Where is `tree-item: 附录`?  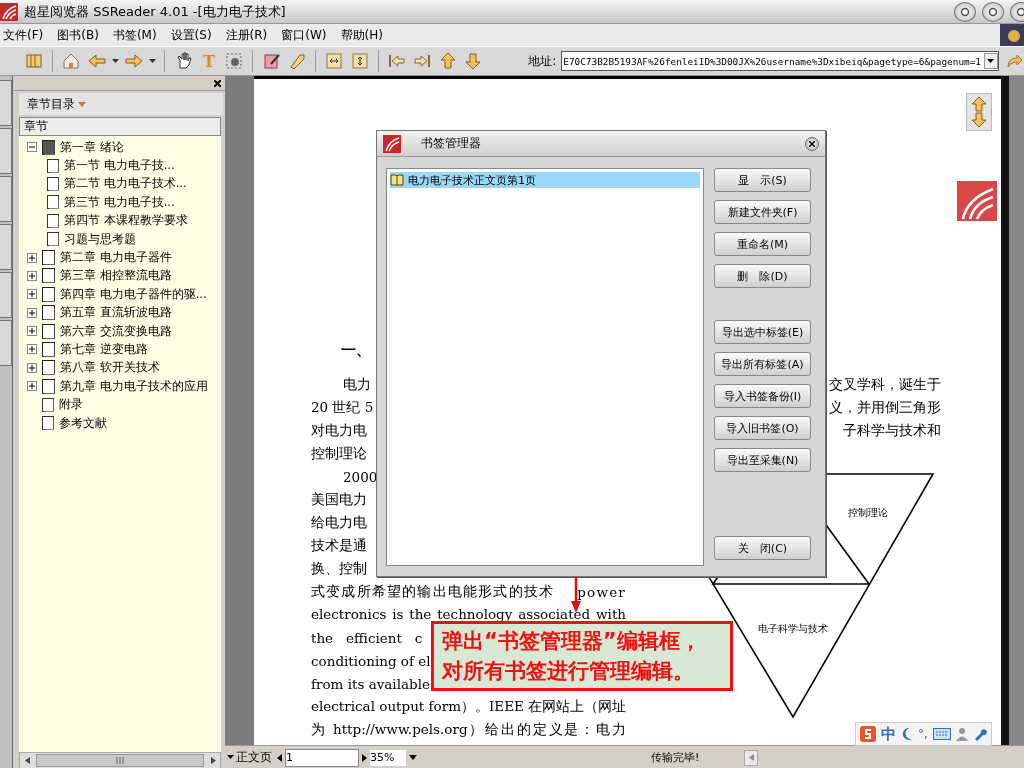
tree-item: 附录 is located at coordinates (120, 404).